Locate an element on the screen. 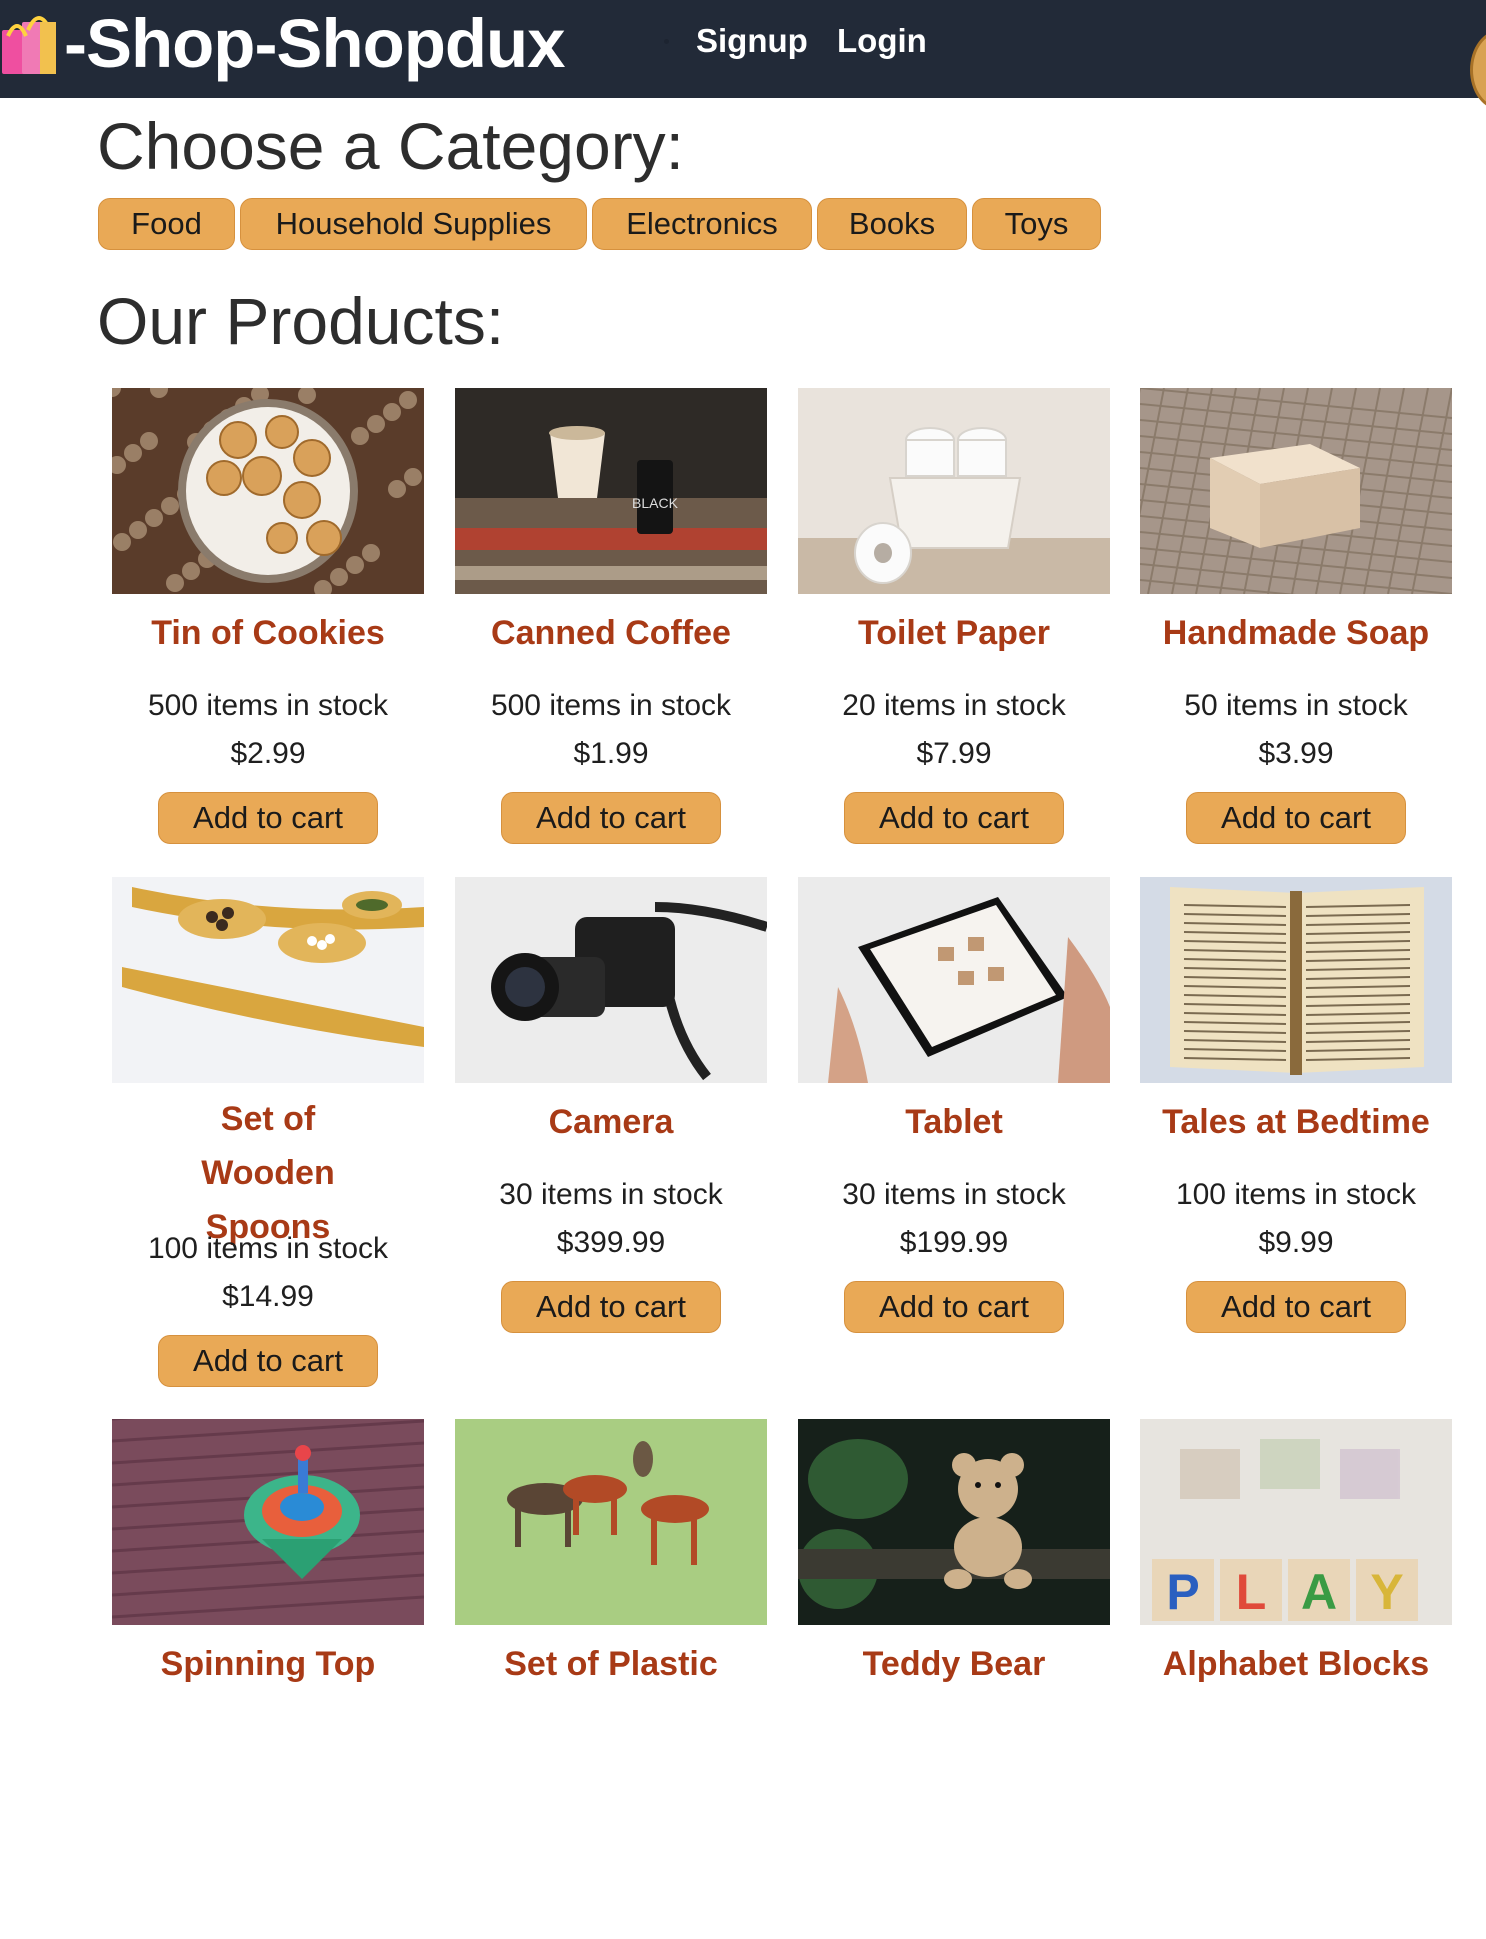 Image resolution: width=1486 pixels, height=1939 pixels. product-name: Canned Coffee is located at coordinates (611, 633).